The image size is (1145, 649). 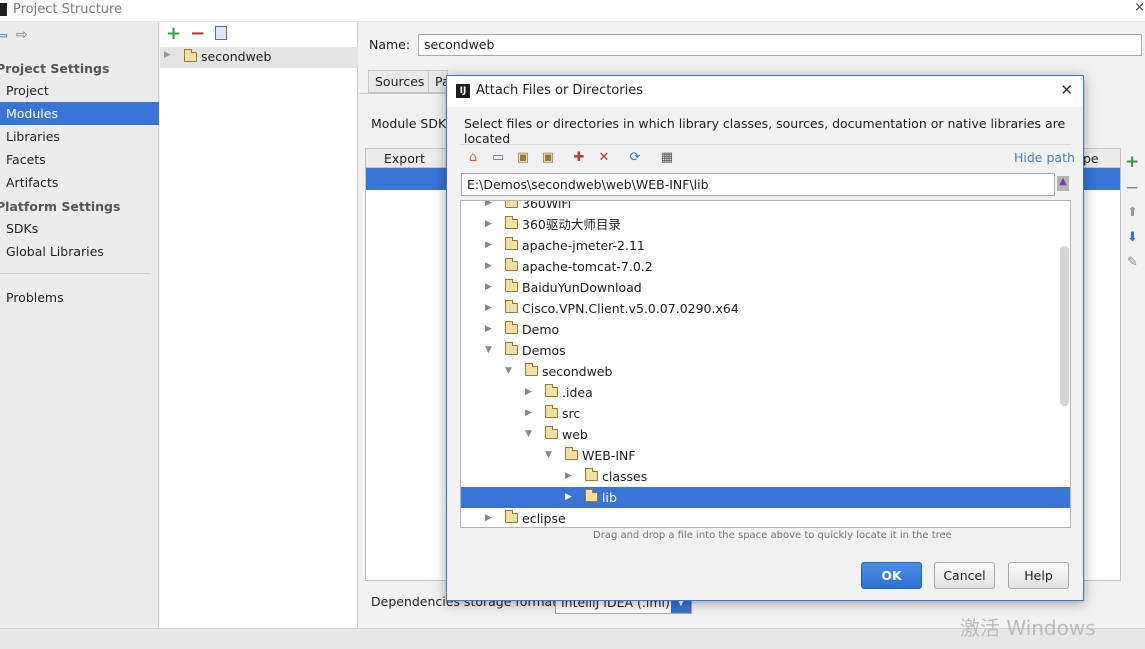 I want to click on hide-path-link: Hide path, so click(x=1044, y=157).